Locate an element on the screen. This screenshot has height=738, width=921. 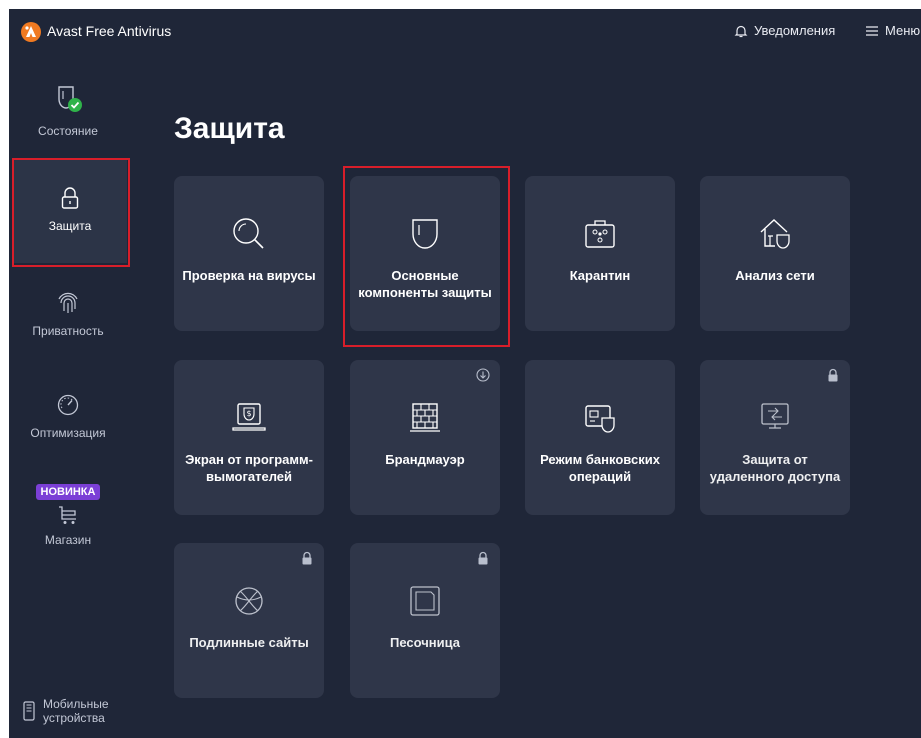
sidebar-item-label: Состояние is located at coordinates (68, 131).